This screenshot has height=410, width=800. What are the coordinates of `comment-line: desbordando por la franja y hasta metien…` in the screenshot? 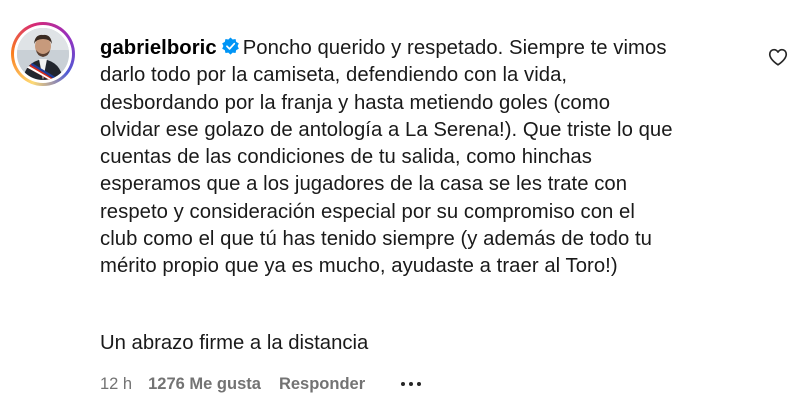 It's located at (355, 102).